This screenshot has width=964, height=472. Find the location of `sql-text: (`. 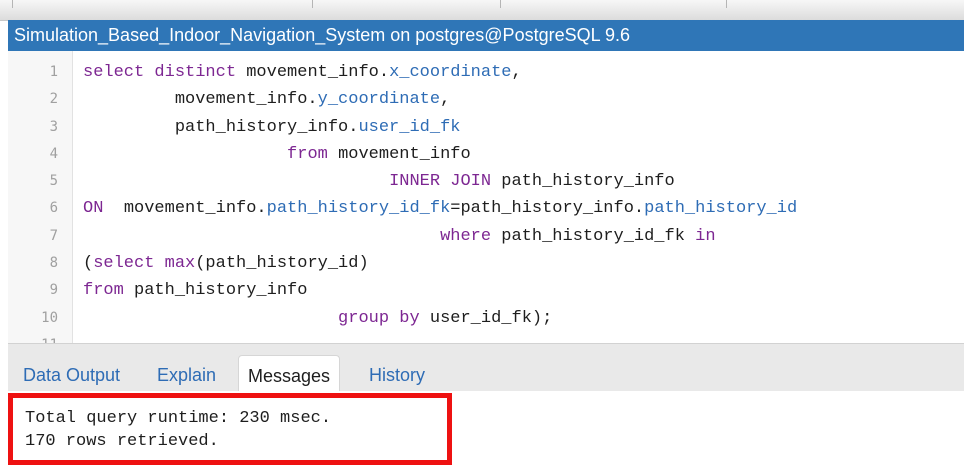

sql-text: ( is located at coordinates (88, 264).